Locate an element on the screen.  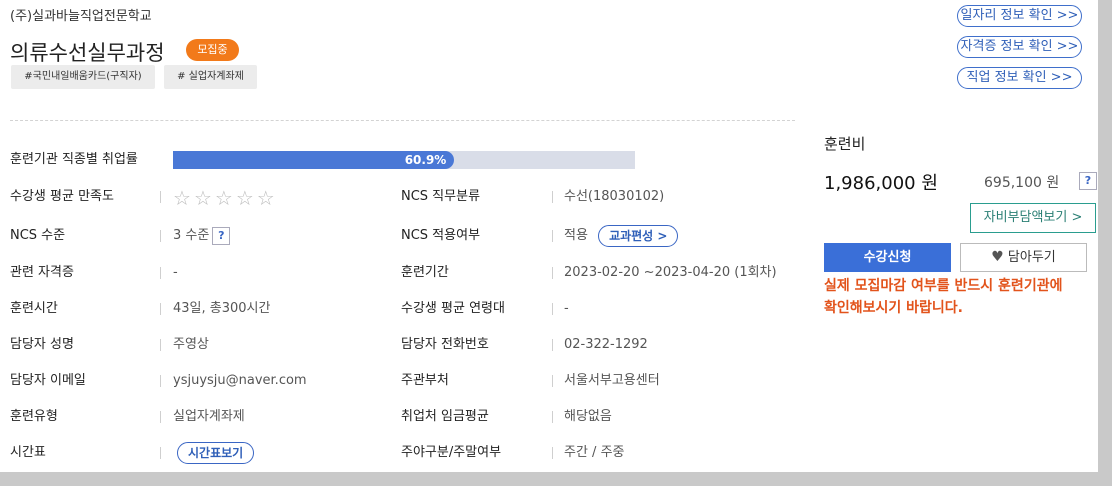
fee-price: 1,986,000 원 is located at coordinates (881, 183).